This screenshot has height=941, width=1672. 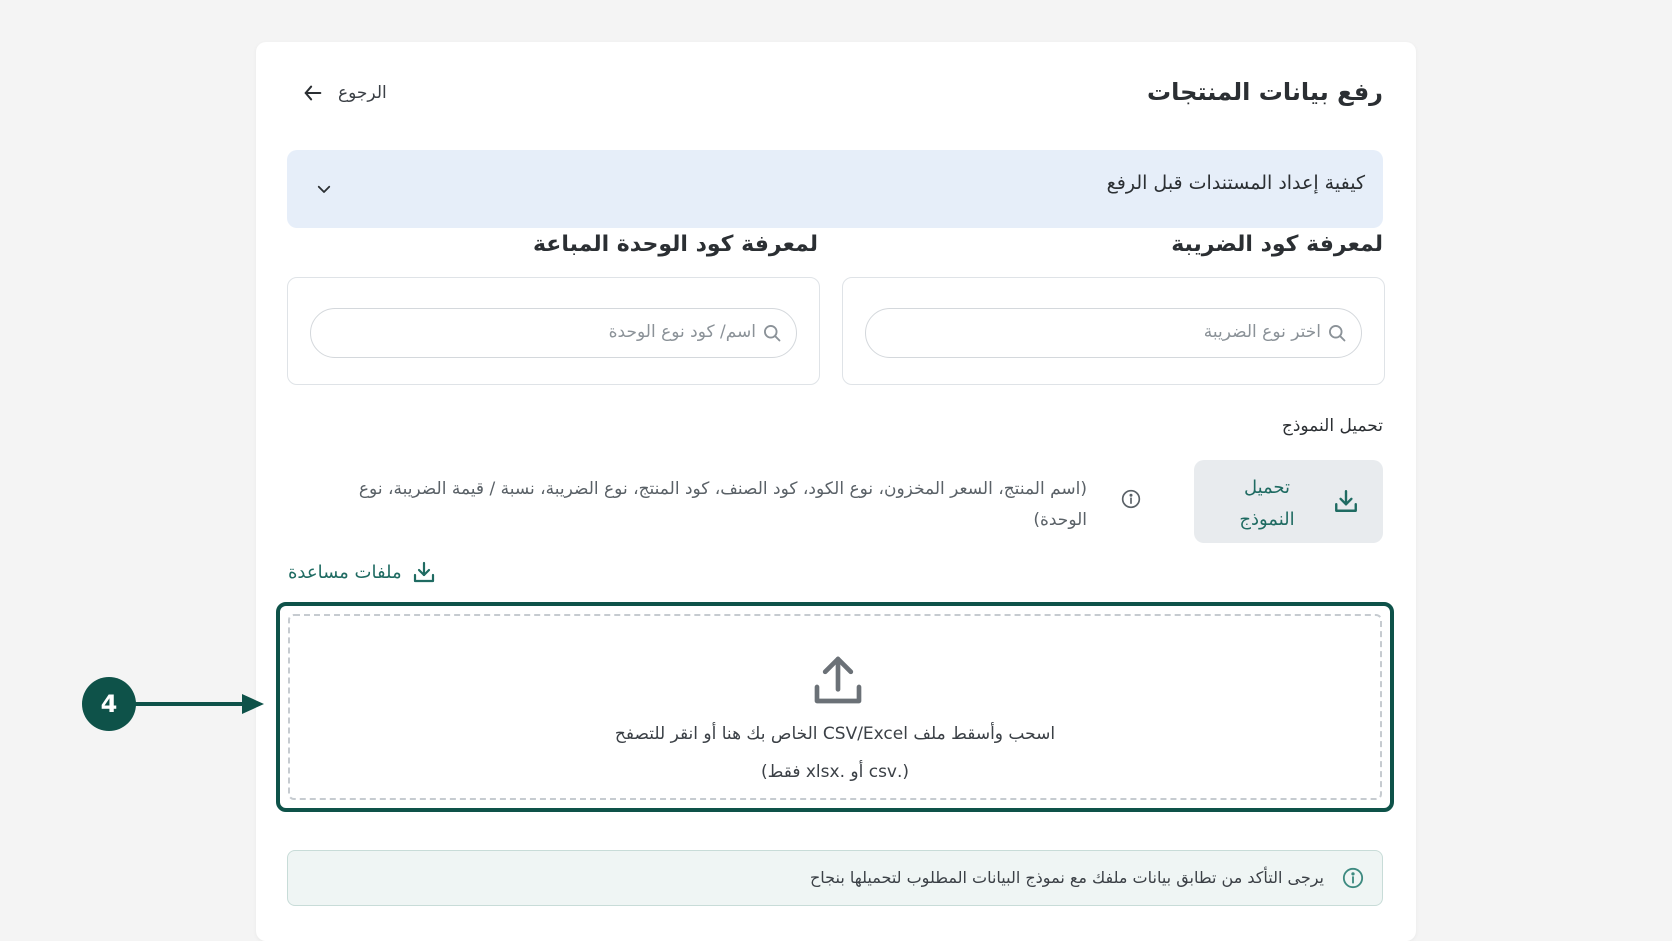 I want to click on tax-code-box: اختر نوع الضريبة, so click(x=1113, y=331).